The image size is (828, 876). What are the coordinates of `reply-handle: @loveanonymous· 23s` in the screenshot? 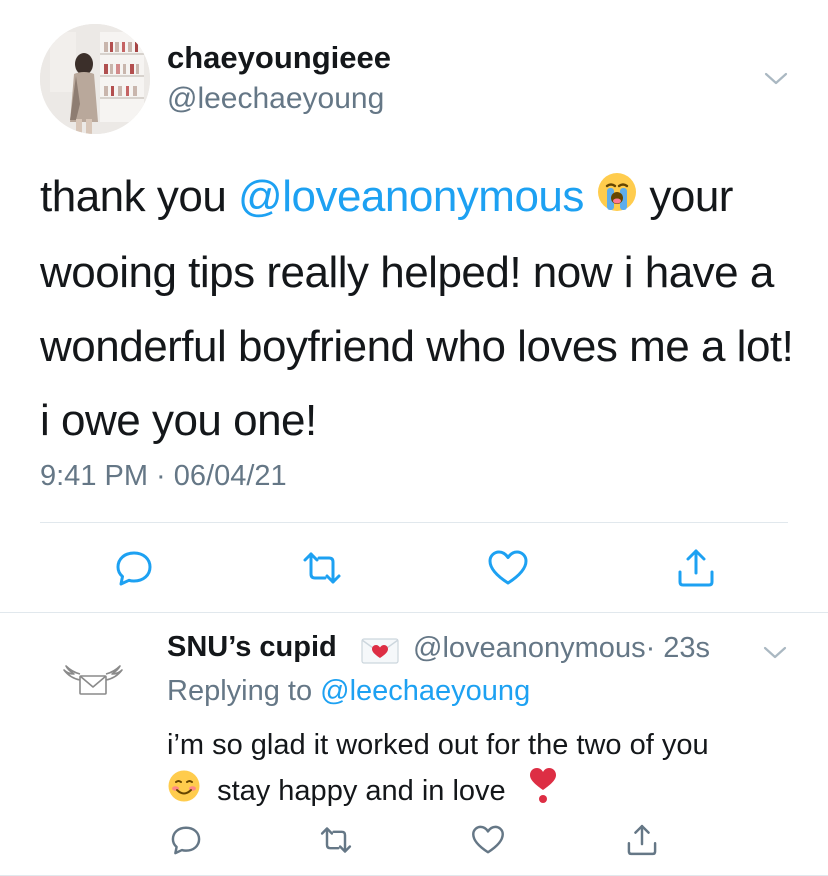 It's located at (561, 648).